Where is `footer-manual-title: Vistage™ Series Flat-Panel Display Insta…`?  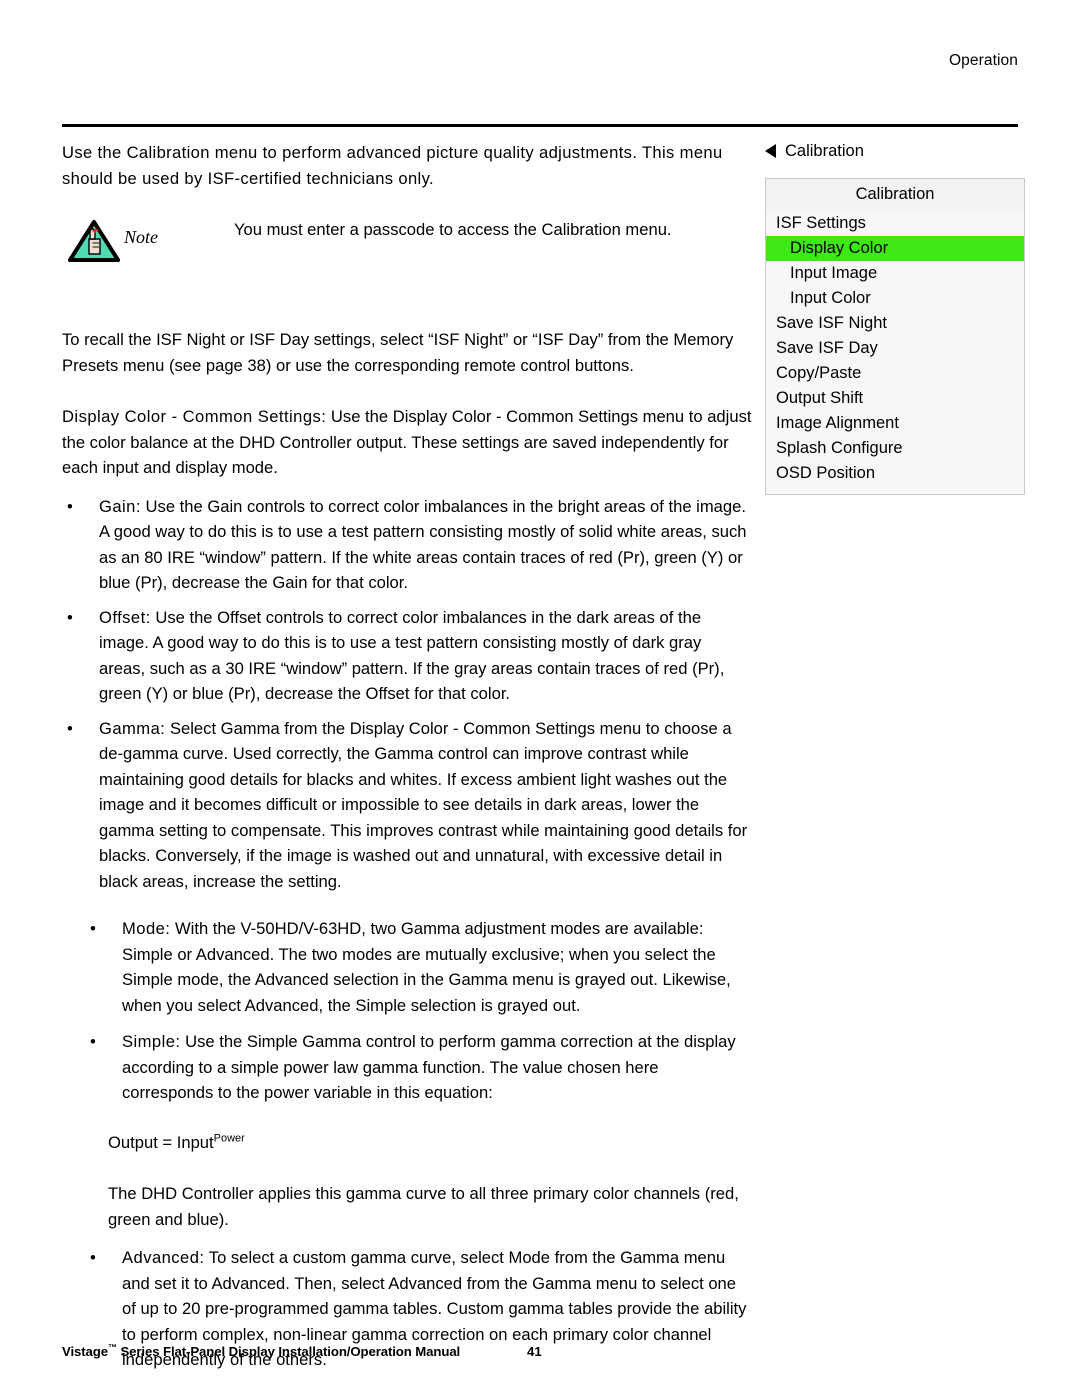 footer-manual-title: Vistage™ Series Flat-Panel Display Insta… is located at coordinates (261, 1350).